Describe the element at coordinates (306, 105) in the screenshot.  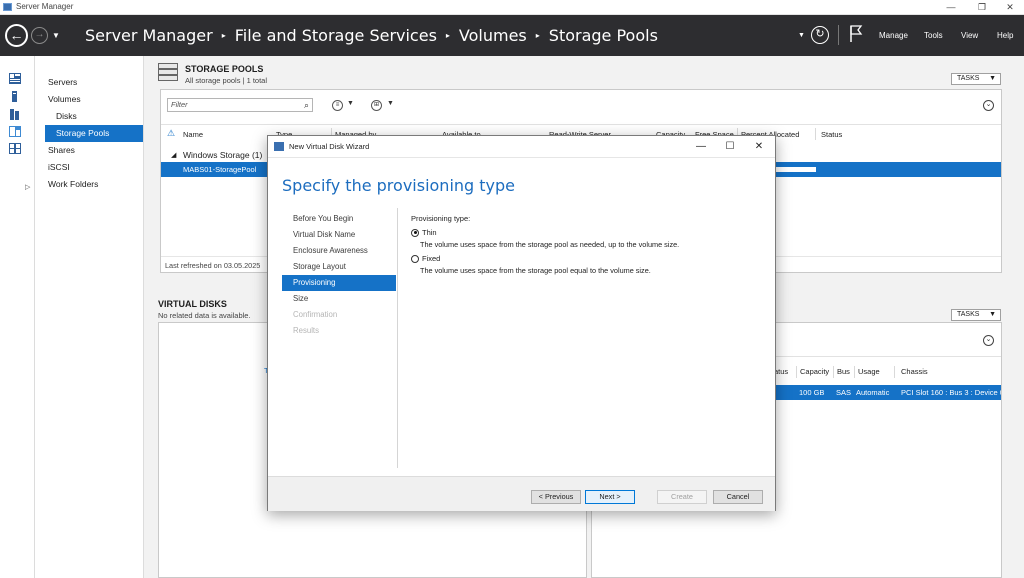
I see `search-icon: ⌕` at that location.